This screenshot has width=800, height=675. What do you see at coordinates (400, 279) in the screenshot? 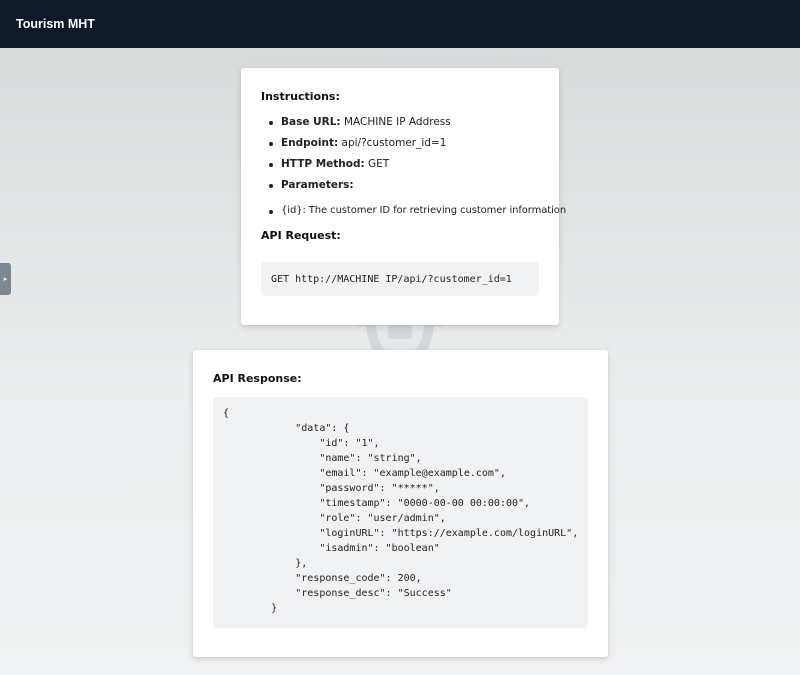
I see `api-request-code: GET http://MACHINE IP/api/?customer_id=1` at bounding box center [400, 279].